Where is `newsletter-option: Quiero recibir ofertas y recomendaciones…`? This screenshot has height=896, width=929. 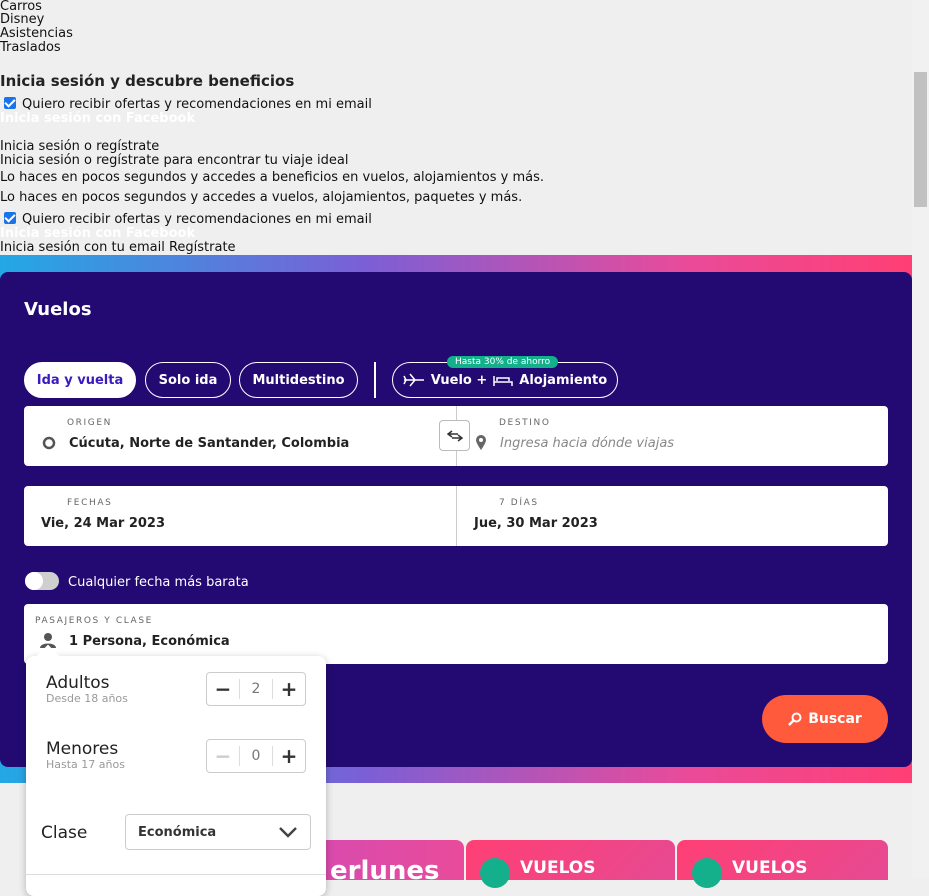 newsletter-option: Quiero recibir ofertas y recomendaciones… is located at coordinates (186, 104).